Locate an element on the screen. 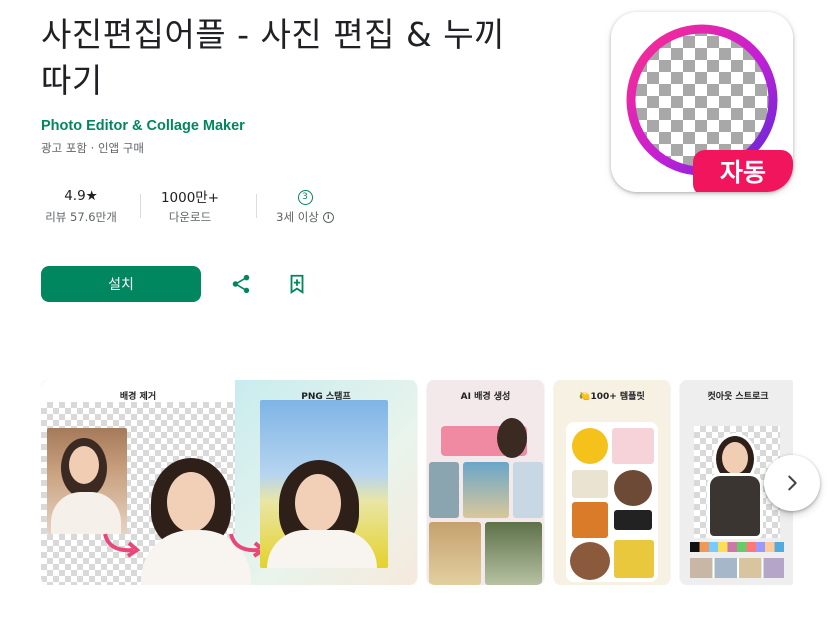  rating-label: 리뷰 57.6만개 is located at coordinates (81, 217).